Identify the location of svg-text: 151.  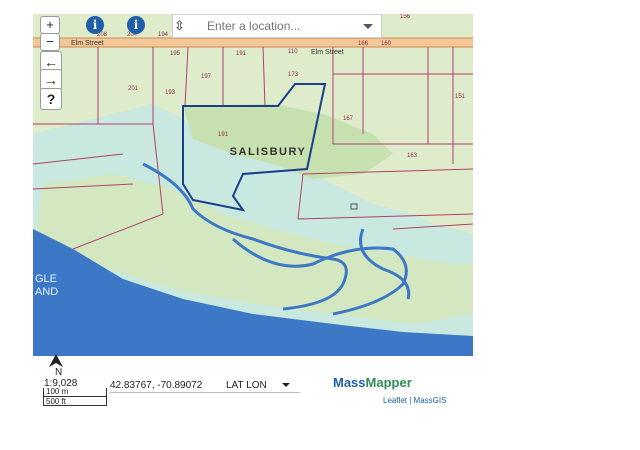
(460, 97).